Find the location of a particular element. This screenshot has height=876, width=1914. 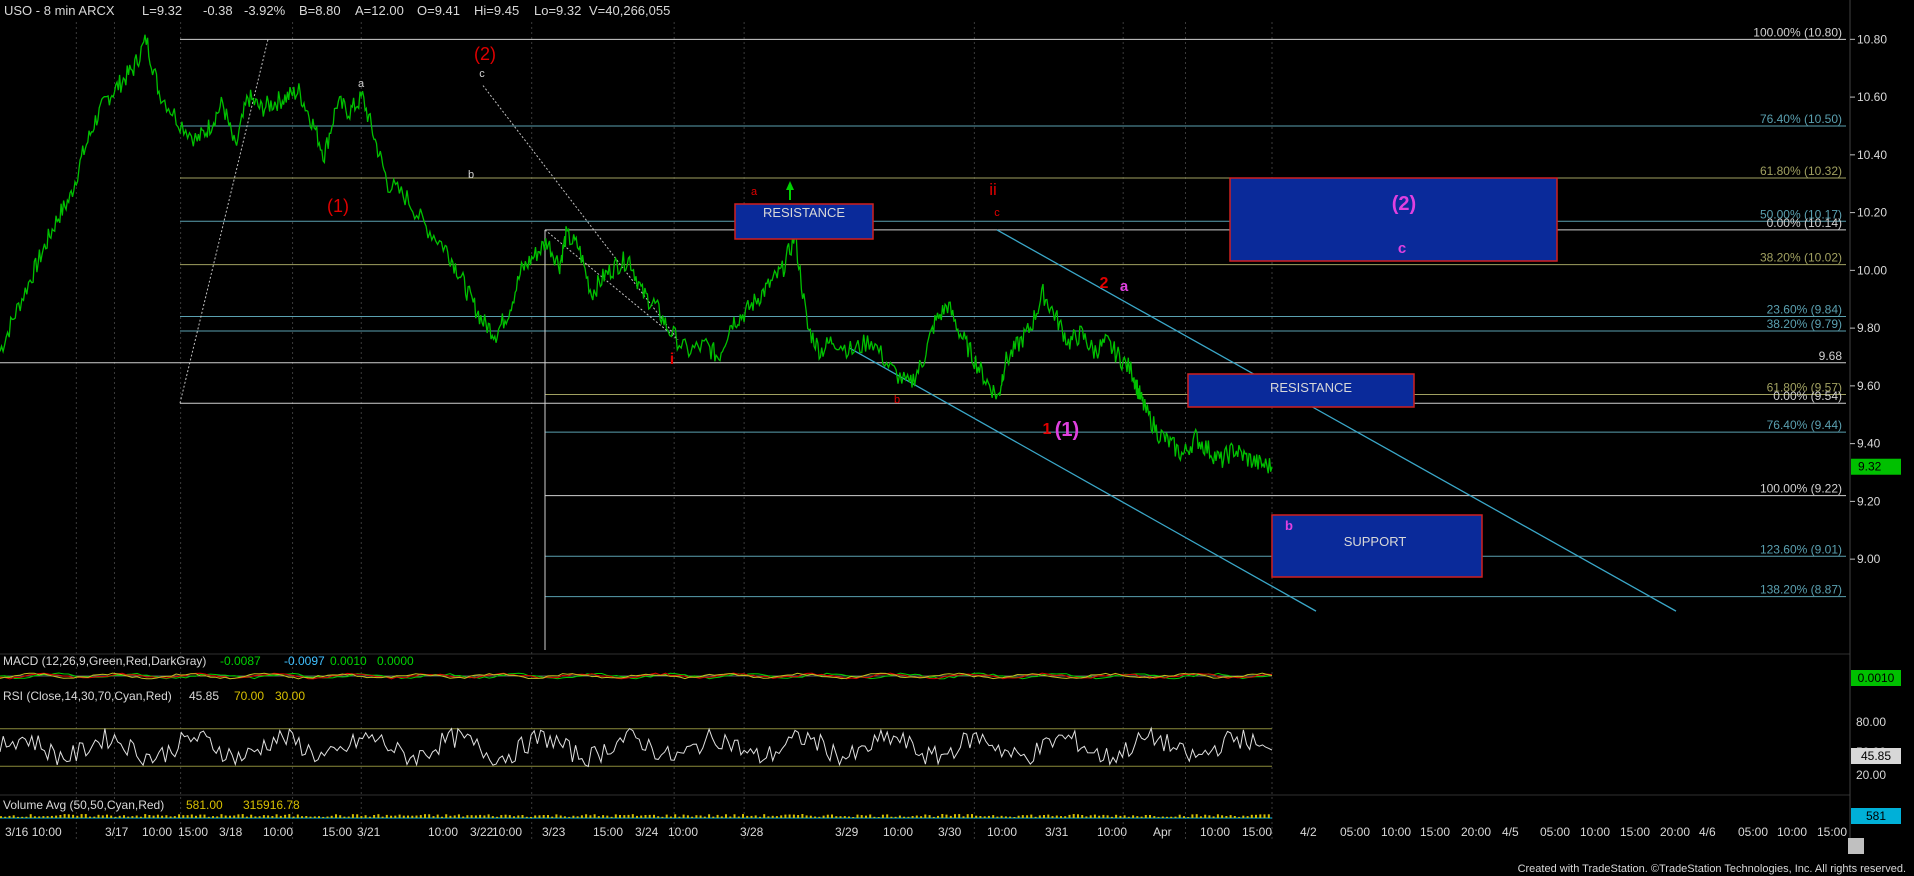

wave-2-target-zone is located at coordinates (1393, 219).